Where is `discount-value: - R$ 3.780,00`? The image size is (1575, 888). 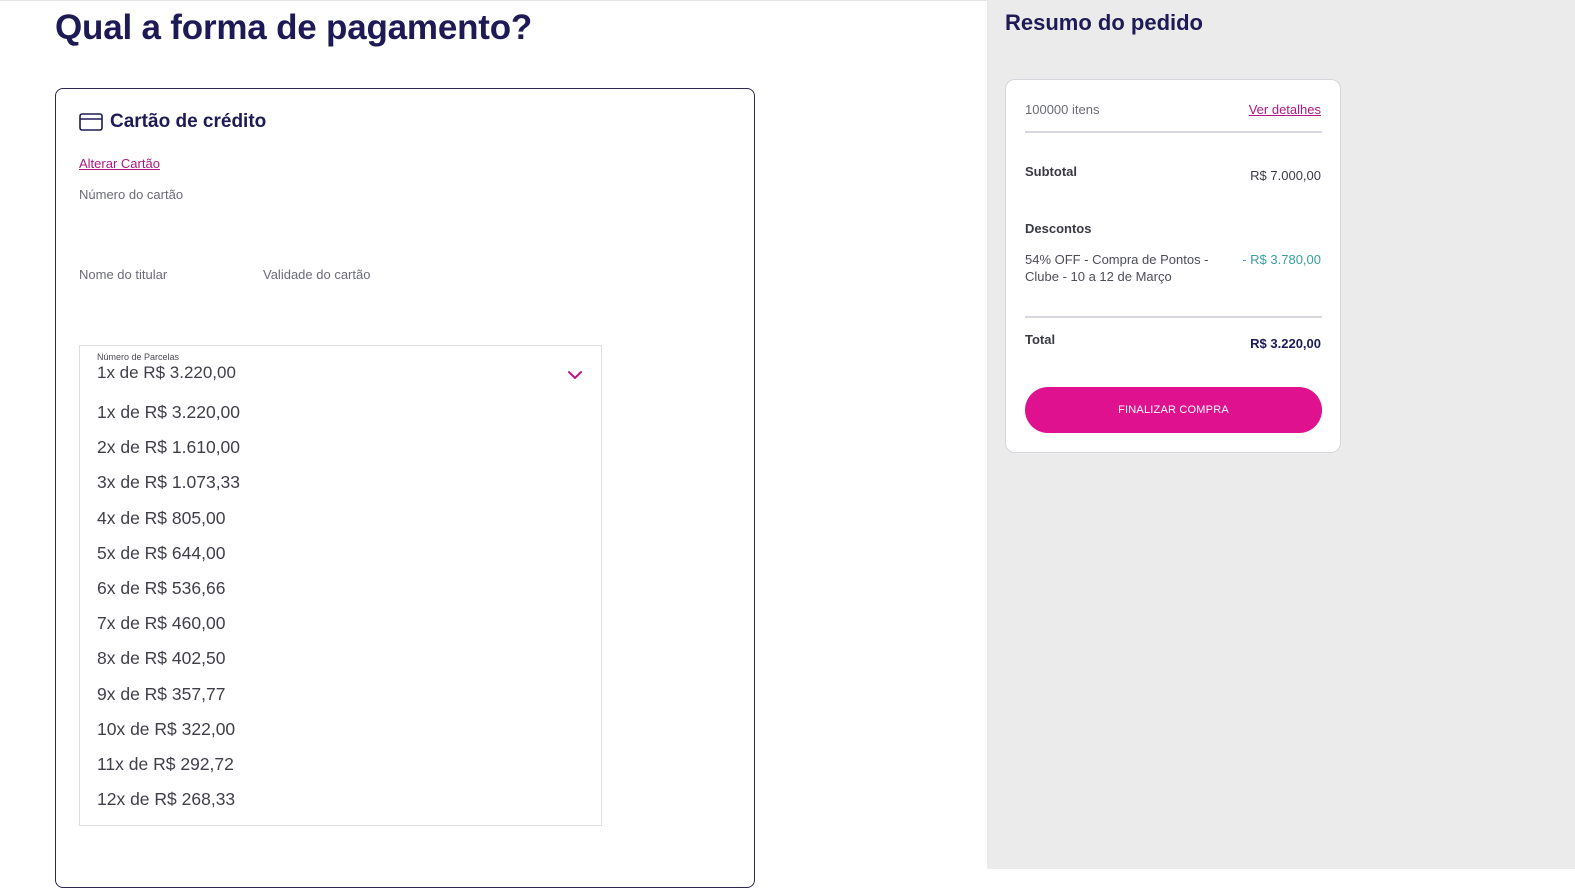
discount-value: - R$ 3.780,00 is located at coordinates (1281, 259).